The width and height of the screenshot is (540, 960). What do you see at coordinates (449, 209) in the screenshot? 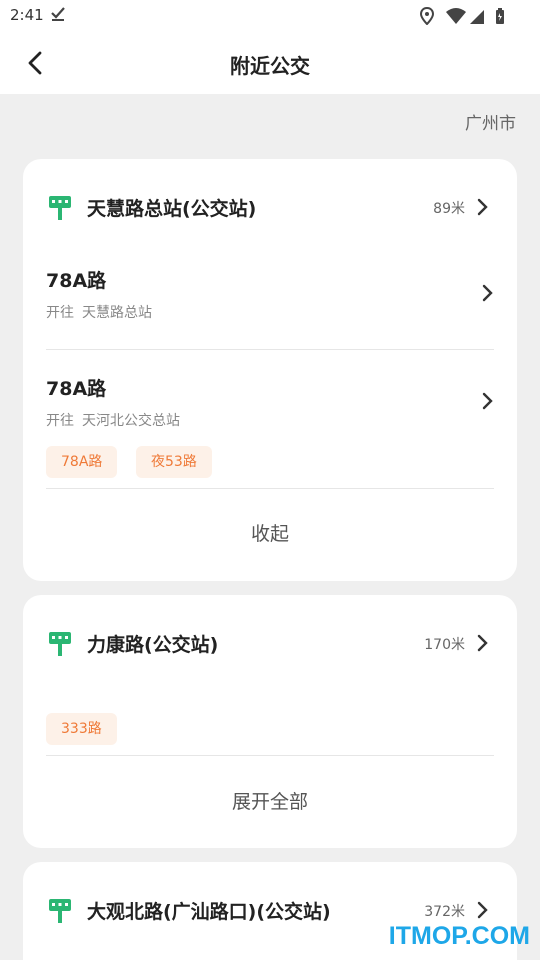
I see `stop-distance: 89米` at bounding box center [449, 209].